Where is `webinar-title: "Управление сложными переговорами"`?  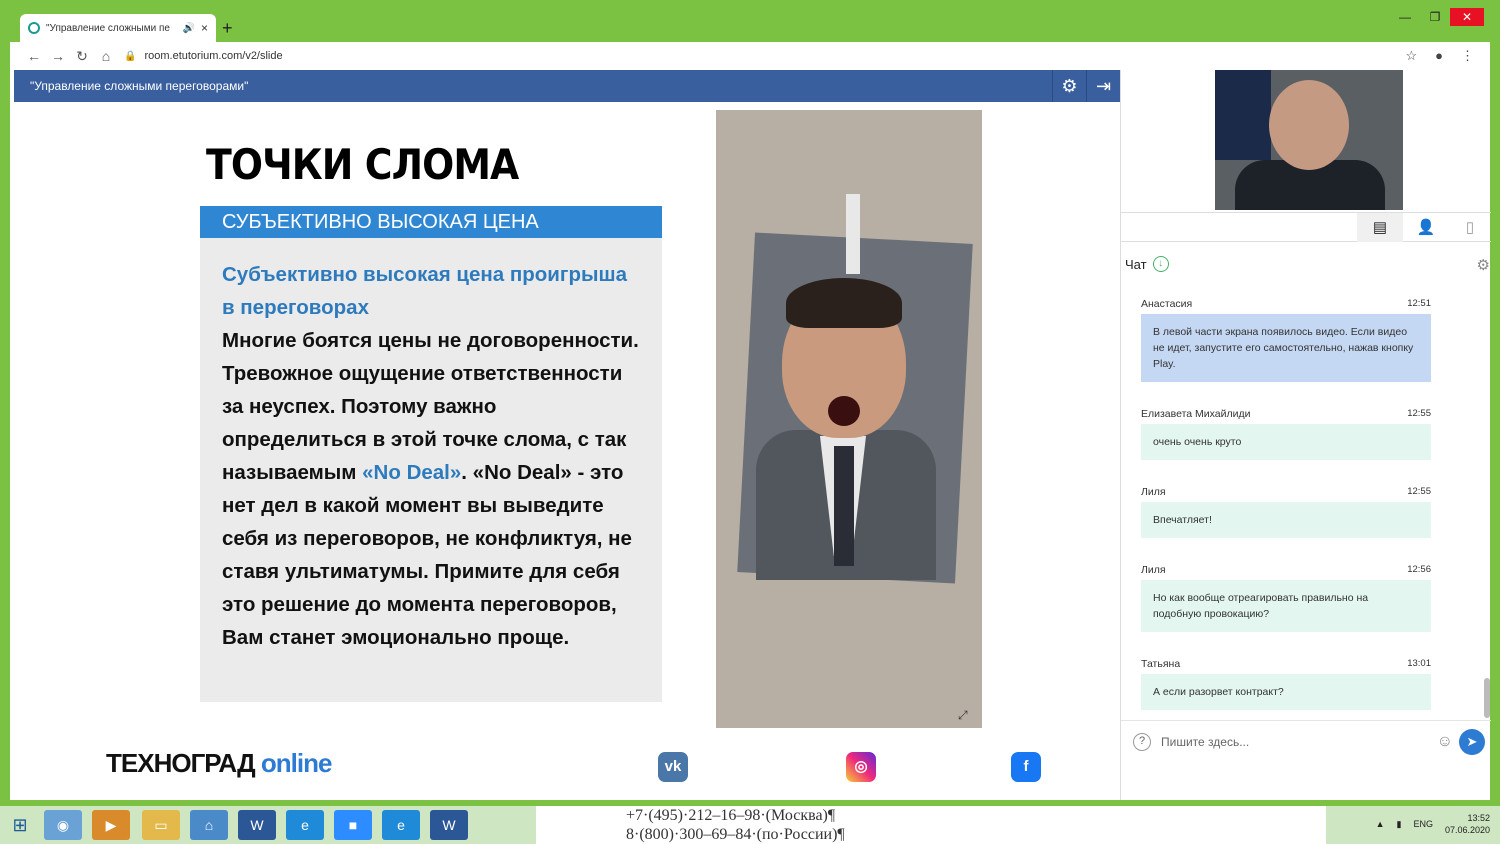 webinar-title: "Управление сложными переговорами" is located at coordinates (139, 86).